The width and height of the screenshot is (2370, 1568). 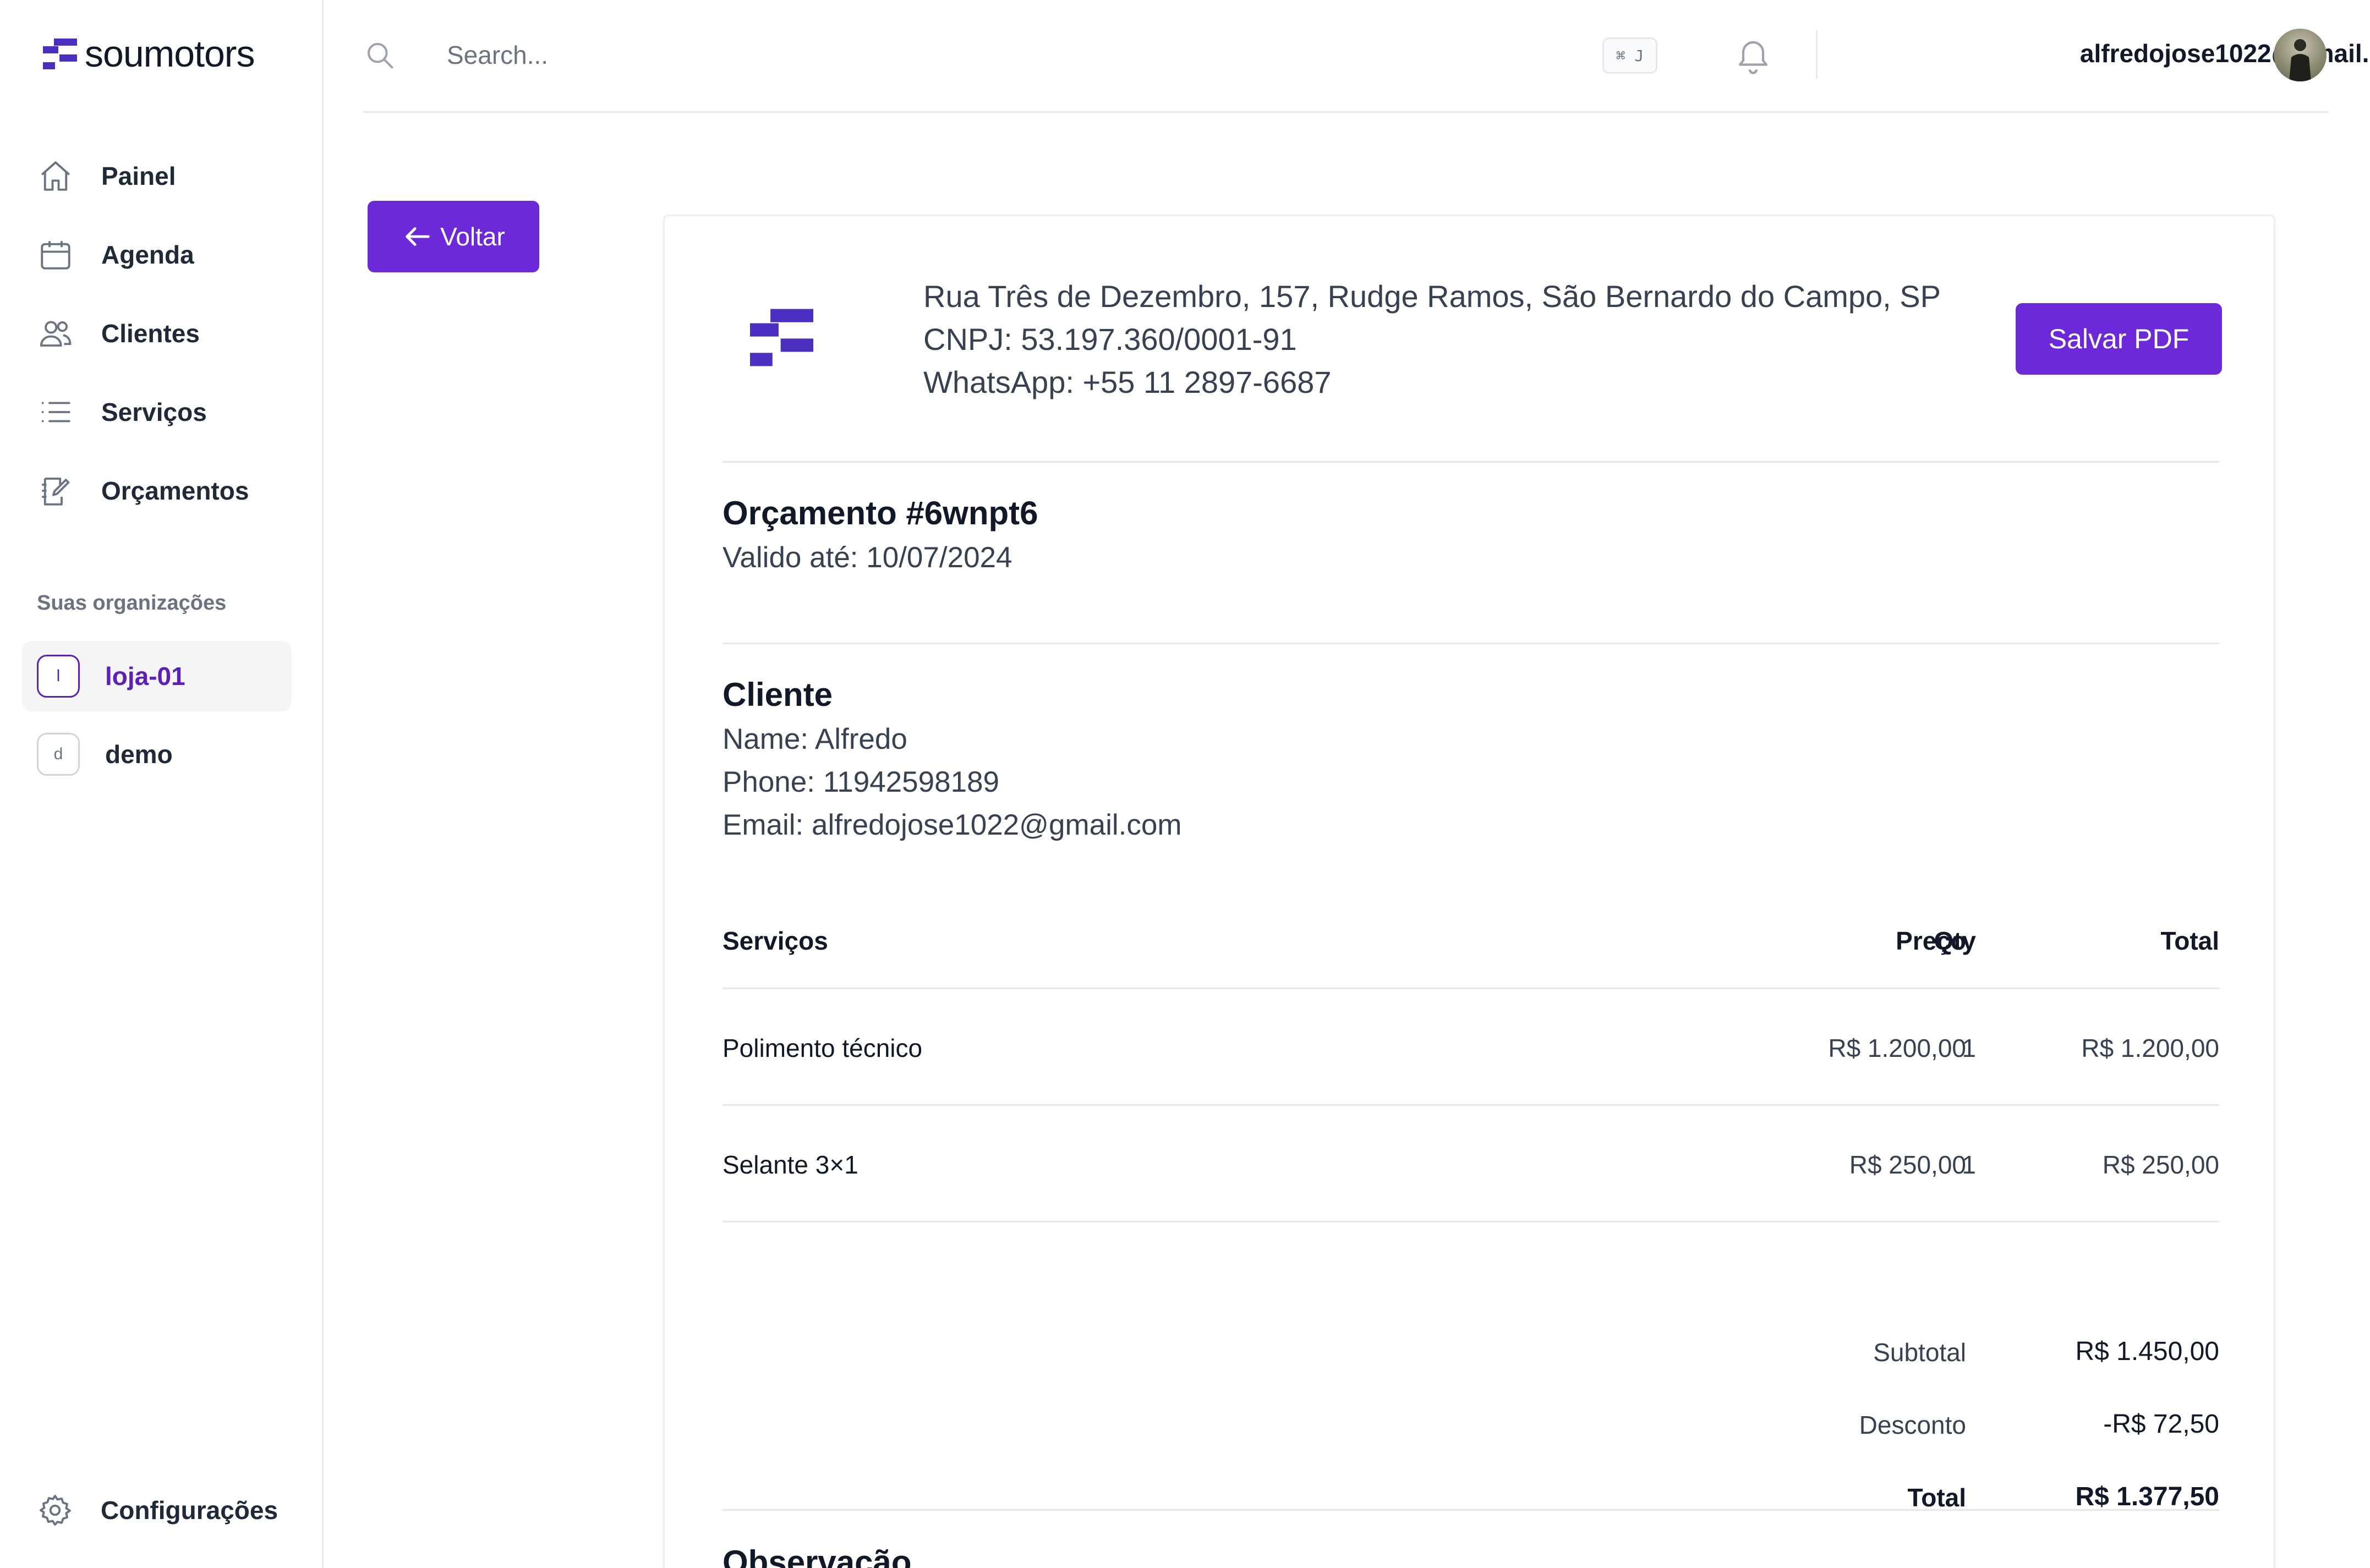 What do you see at coordinates (56, 176) in the screenshot?
I see `home-icon` at bounding box center [56, 176].